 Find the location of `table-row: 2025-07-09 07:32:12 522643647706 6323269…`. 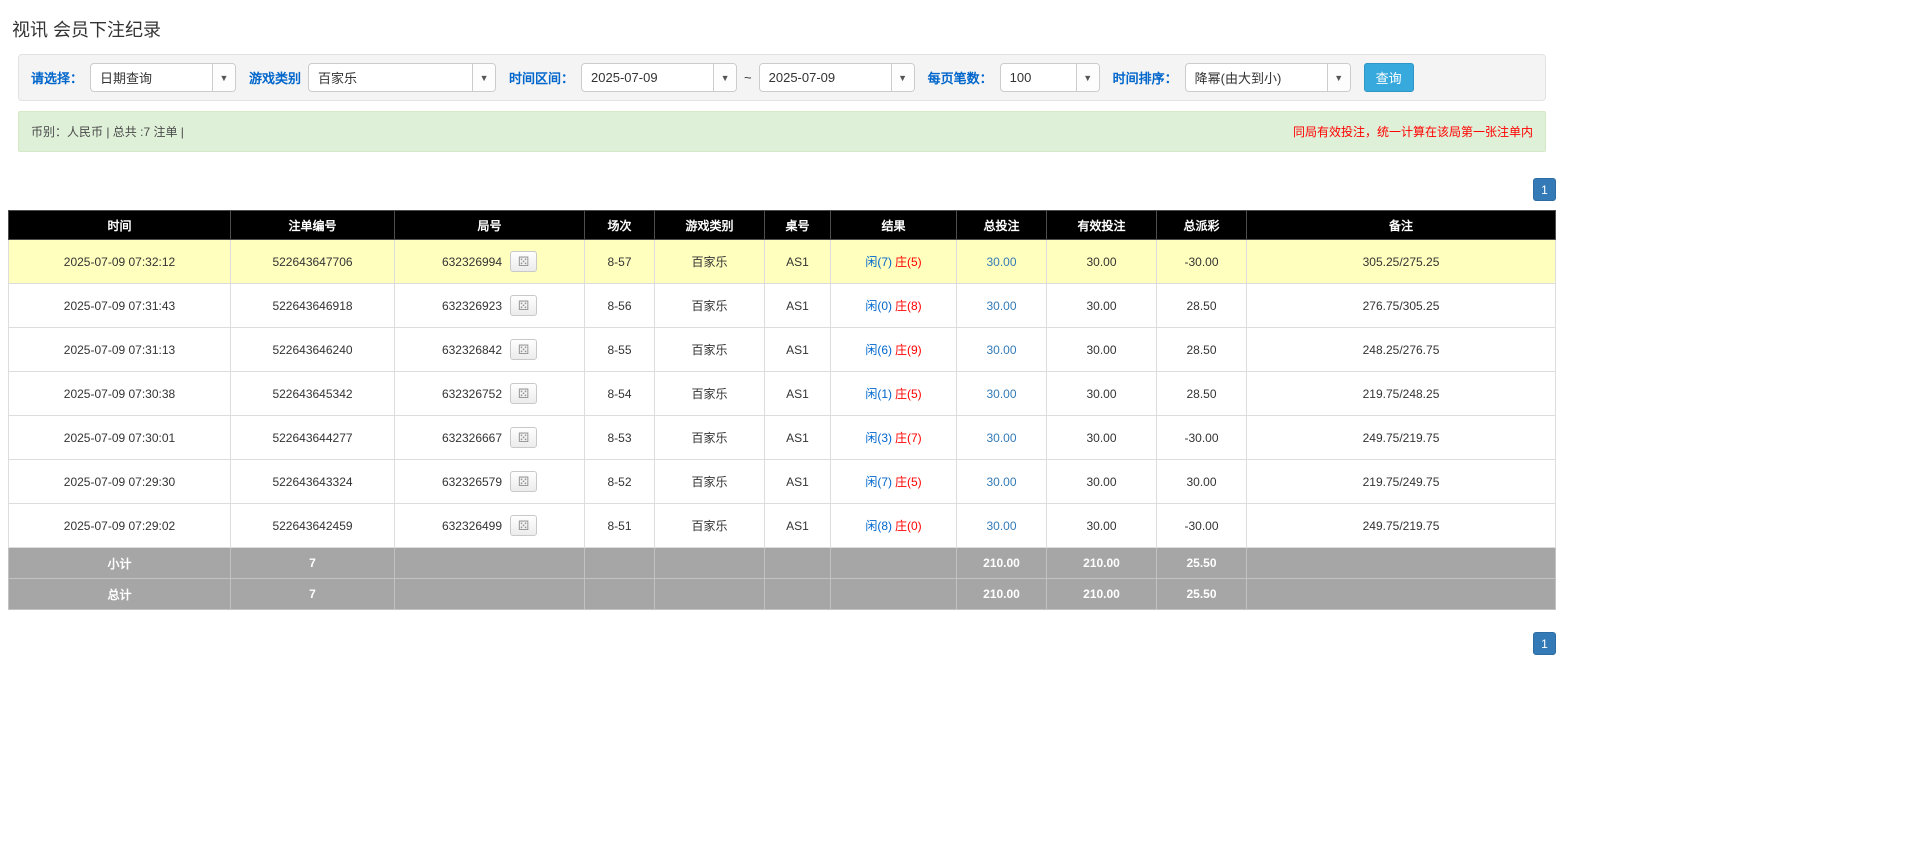

table-row: 2025-07-09 07:32:12 522643647706 6323269… is located at coordinates (782, 261).